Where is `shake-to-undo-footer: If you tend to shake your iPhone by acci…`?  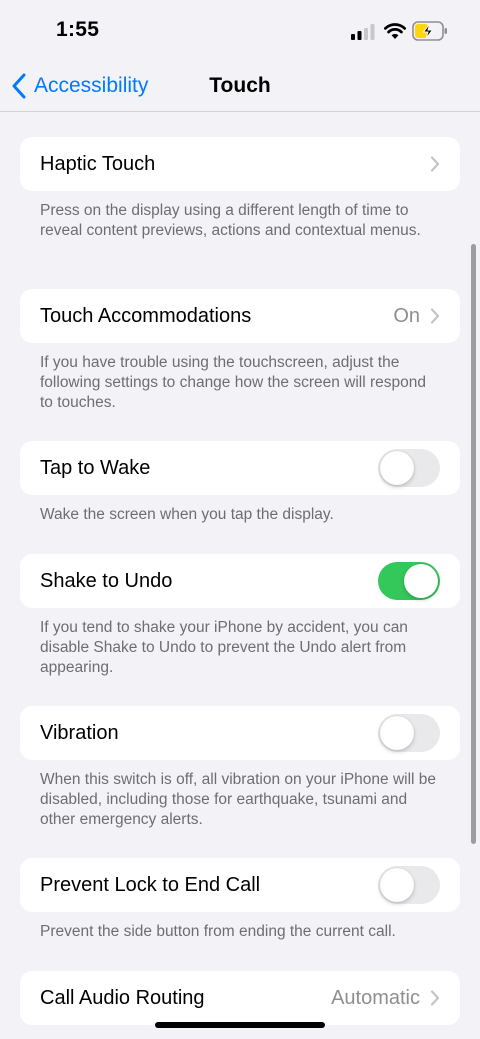
shake-to-undo-footer: If you tend to shake your iPhone by acci… is located at coordinates (224, 647).